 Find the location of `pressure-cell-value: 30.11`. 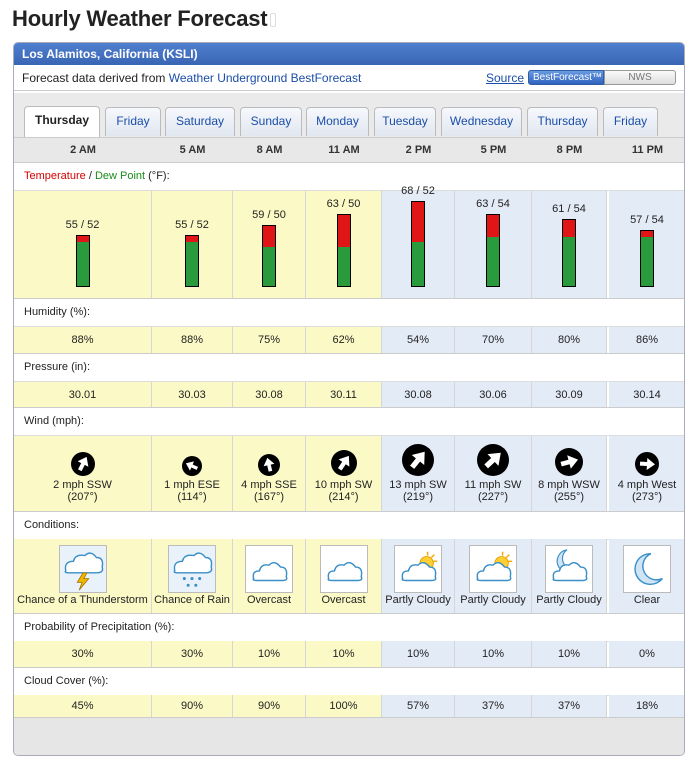

pressure-cell-value: 30.11 is located at coordinates (343, 394).